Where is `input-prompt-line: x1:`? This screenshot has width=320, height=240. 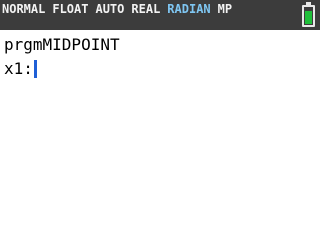 input-prompt-line: x1: is located at coordinates (62, 69).